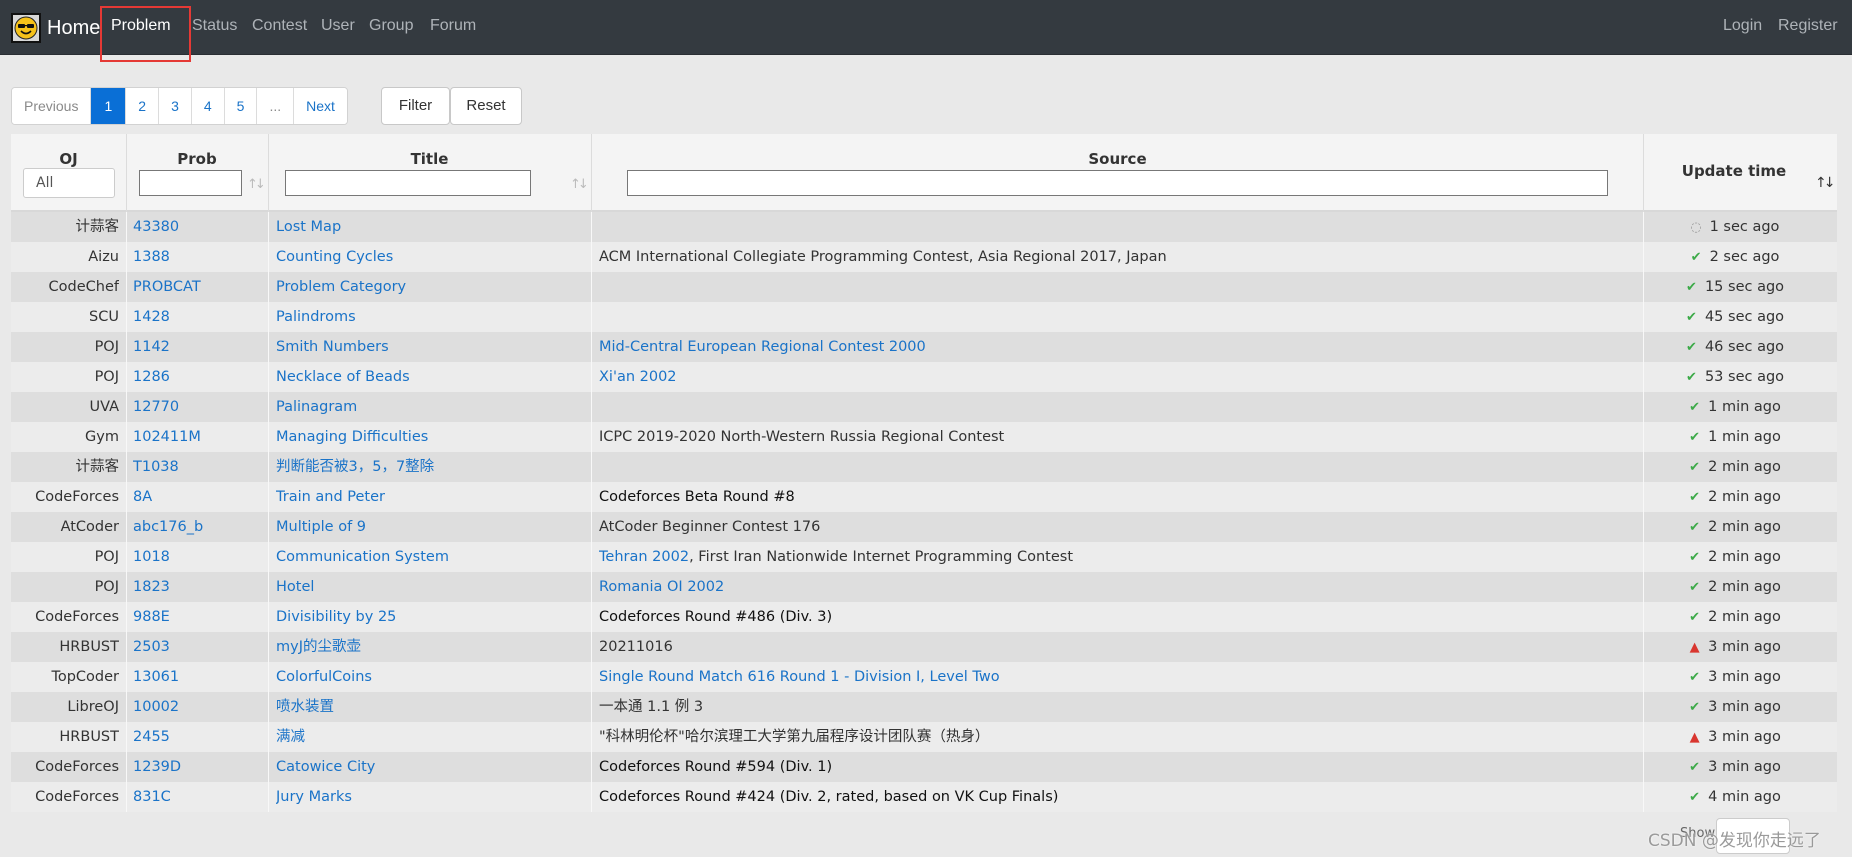 The image size is (1852, 857). Describe the element at coordinates (436, 767) in the screenshot. I see `problem-title-link: Catowice City` at that location.